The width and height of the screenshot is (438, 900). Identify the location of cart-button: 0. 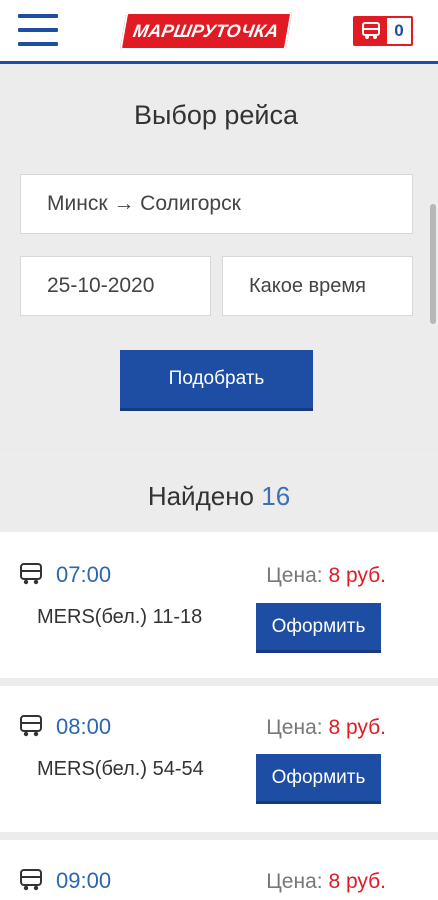
(383, 31).